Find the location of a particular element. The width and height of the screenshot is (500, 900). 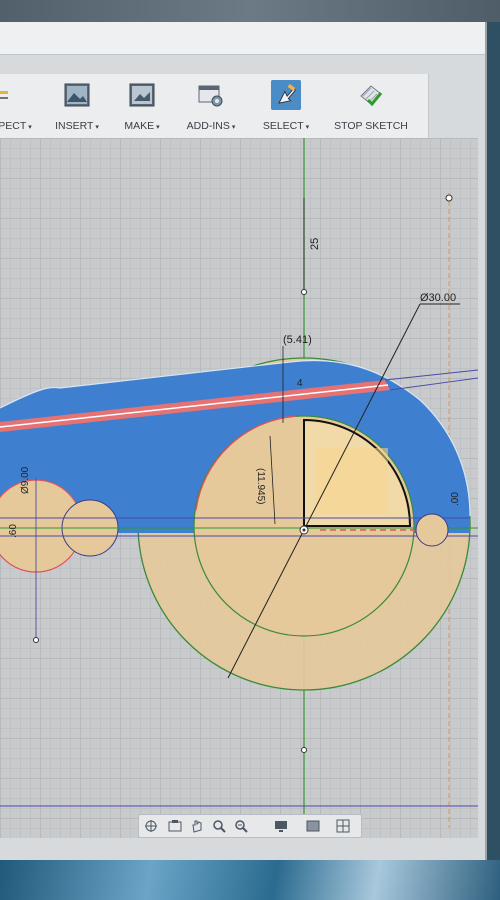

grid-settings-icon is located at coordinates (343, 826).